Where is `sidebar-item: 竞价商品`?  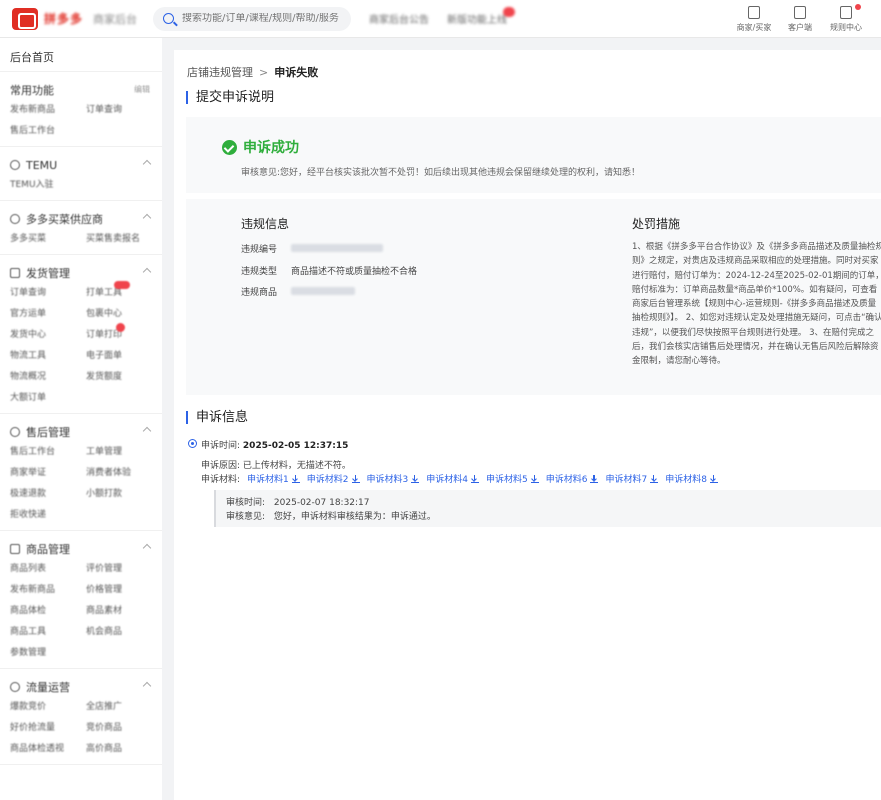 sidebar-item: 竞价商品 is located at coordinates (121, 728).